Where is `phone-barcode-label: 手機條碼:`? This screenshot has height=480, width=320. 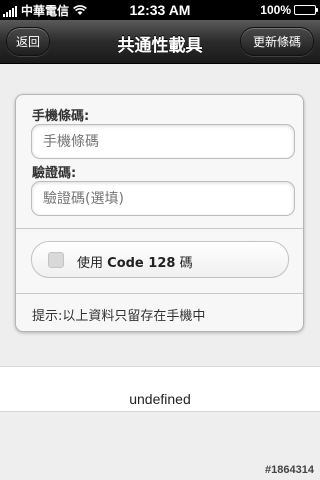
phone-barcode-label: 手機條碼: is located at coordinates (61, 116).